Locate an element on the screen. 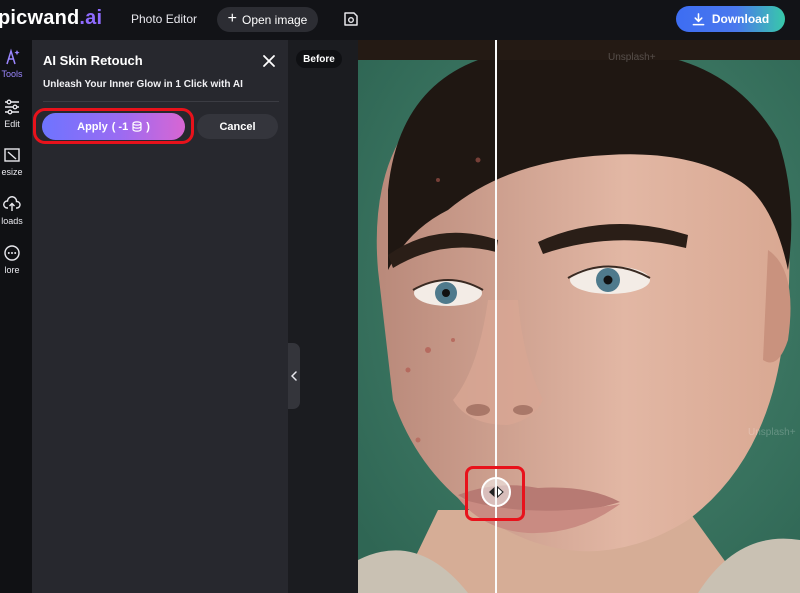  before-label: Before is located at coordinates (319, 59).